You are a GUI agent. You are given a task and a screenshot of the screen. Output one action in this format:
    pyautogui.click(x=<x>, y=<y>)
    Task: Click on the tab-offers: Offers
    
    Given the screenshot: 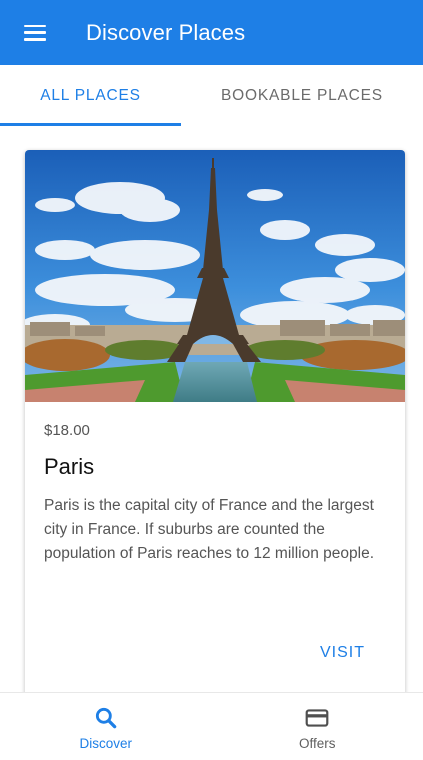 What is the action you would take?
    pyautogui.click(x=317, y=726)
    